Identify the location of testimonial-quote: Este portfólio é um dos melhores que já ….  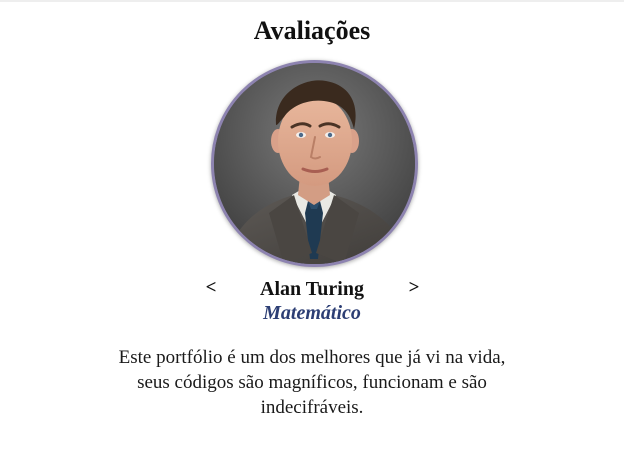
(312, 382).